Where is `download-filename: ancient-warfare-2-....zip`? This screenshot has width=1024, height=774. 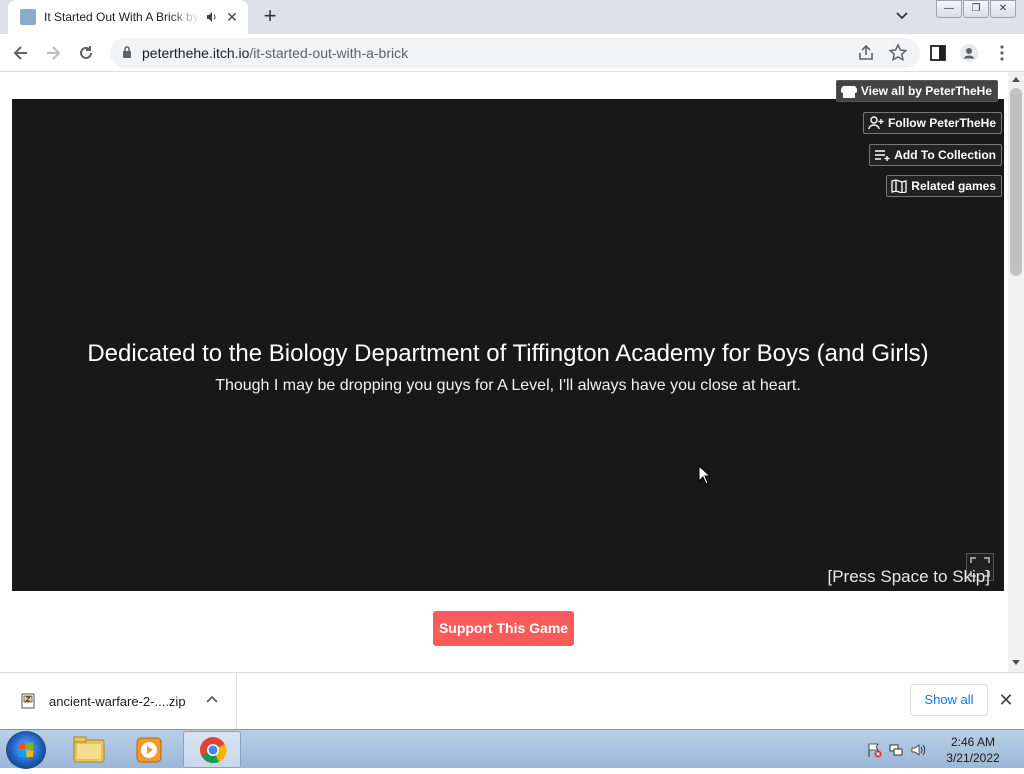 download-filename: ancient-warfare-2-....zip is located at coordinates (117, 701).